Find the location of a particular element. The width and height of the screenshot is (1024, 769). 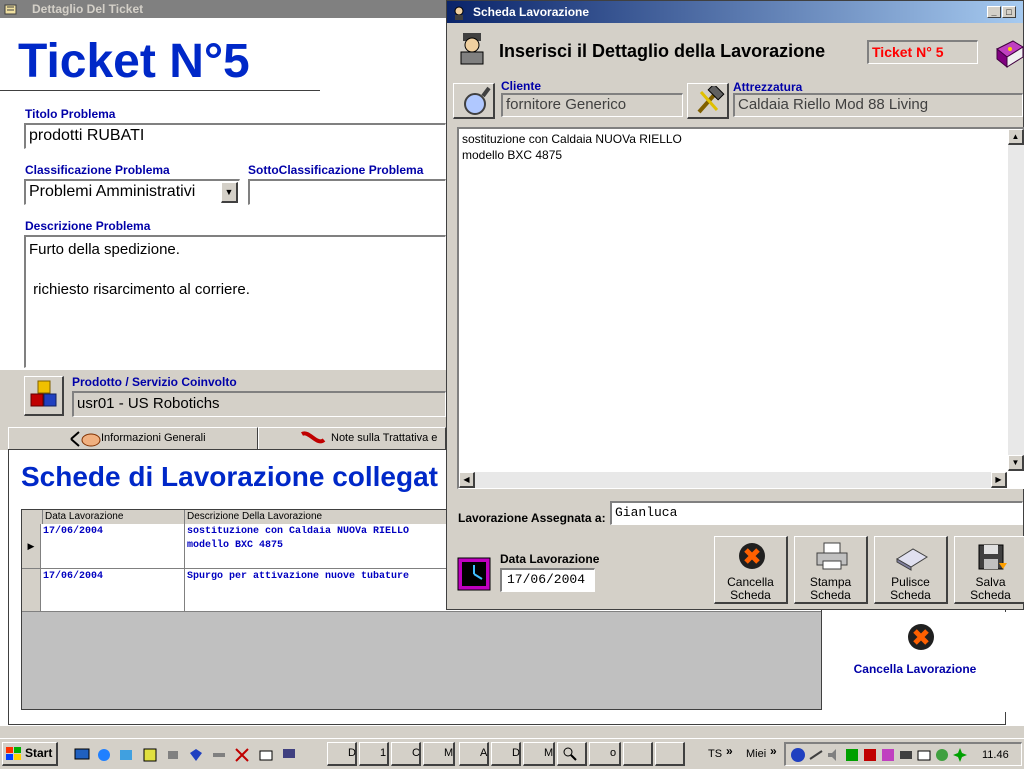

volume-icon is located at coordinates (834, 756).